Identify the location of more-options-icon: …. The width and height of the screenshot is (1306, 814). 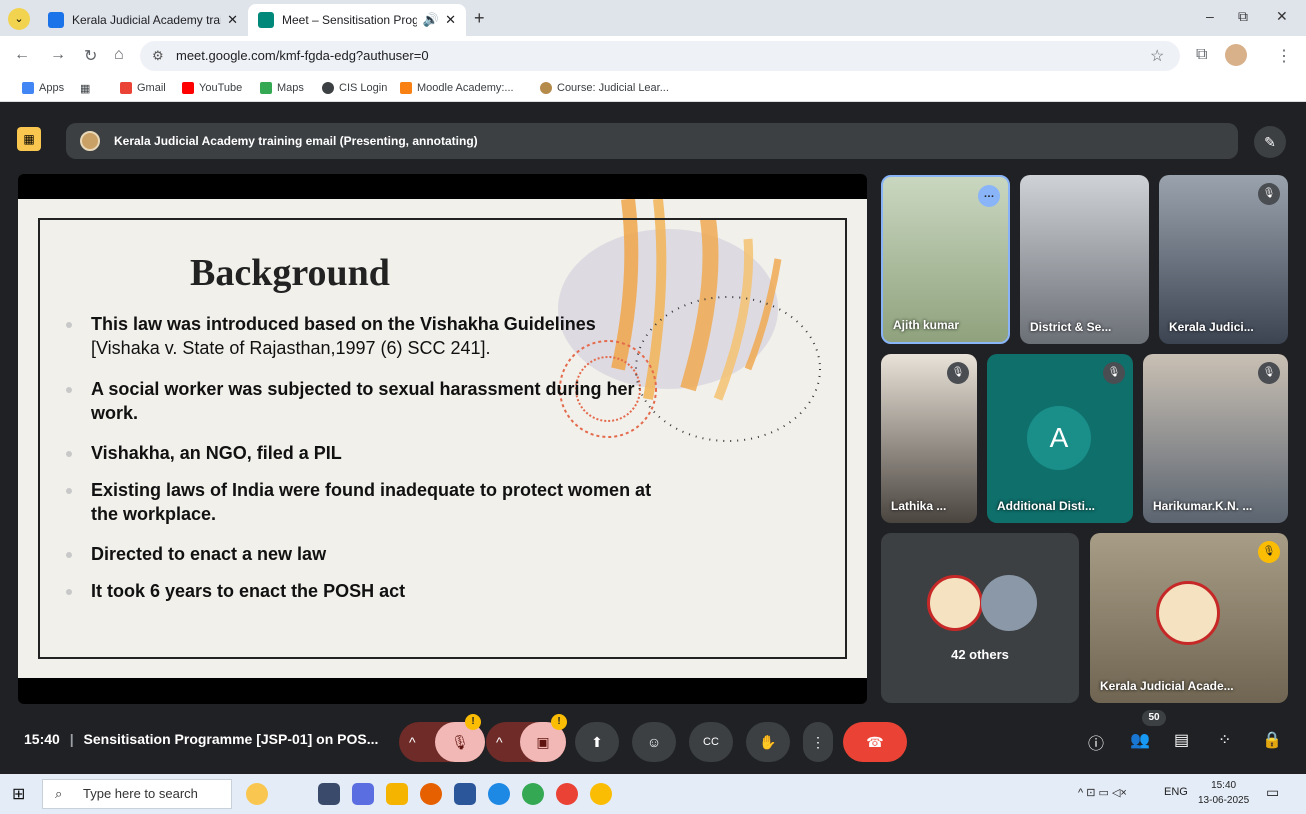
(989, 196).